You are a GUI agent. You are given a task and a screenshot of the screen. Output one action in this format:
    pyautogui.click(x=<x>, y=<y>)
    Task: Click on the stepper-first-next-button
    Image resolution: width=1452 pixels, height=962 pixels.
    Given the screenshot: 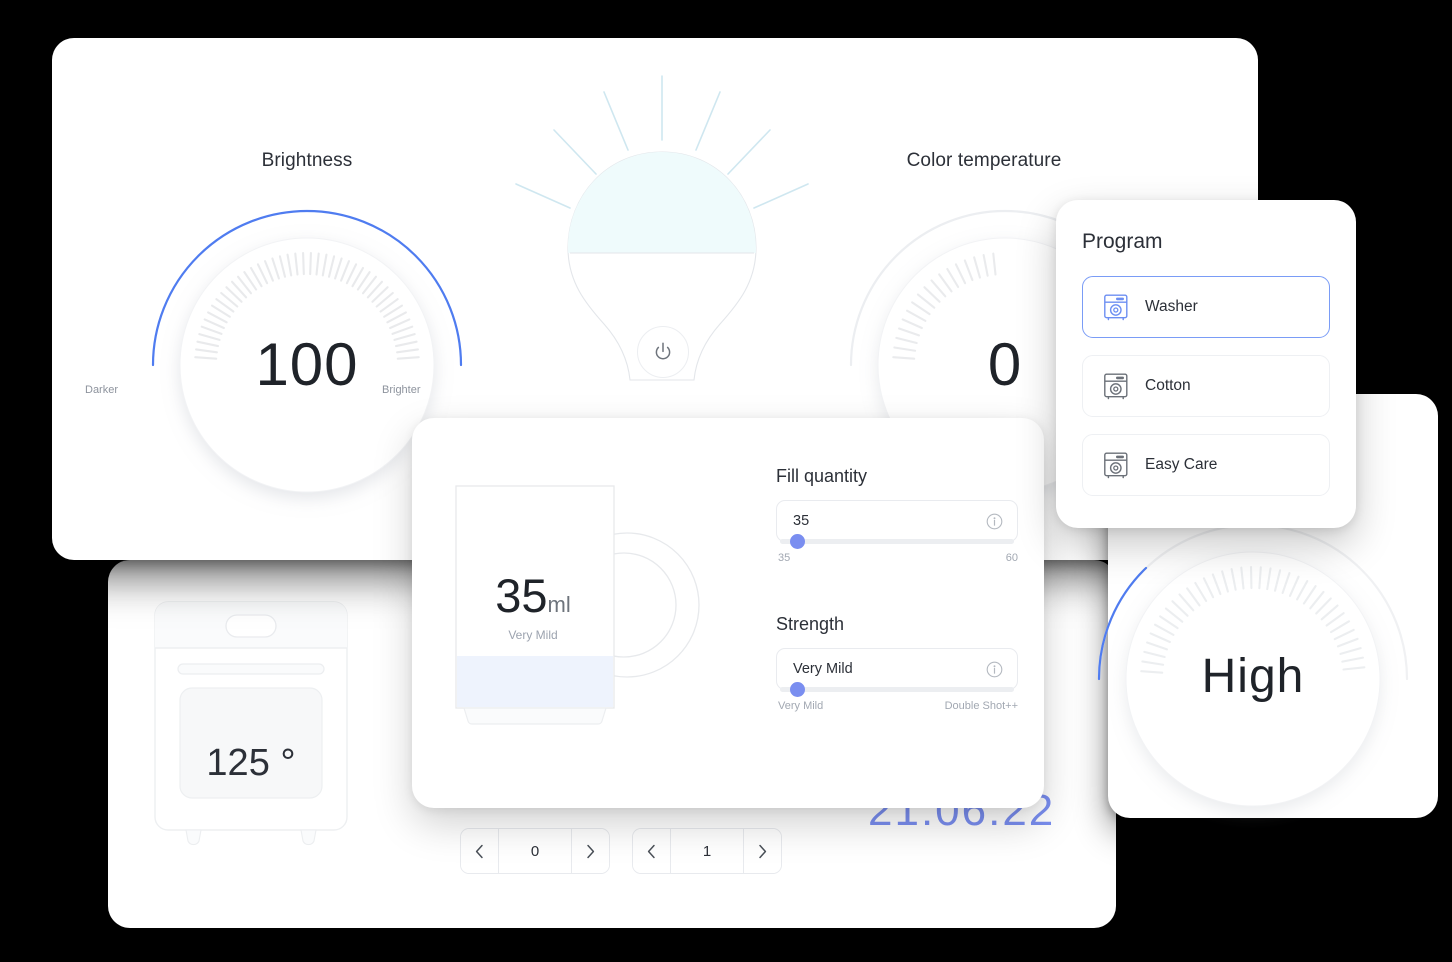 What is the action you would take?
    pyautogui.click(x=590, y=851)
    